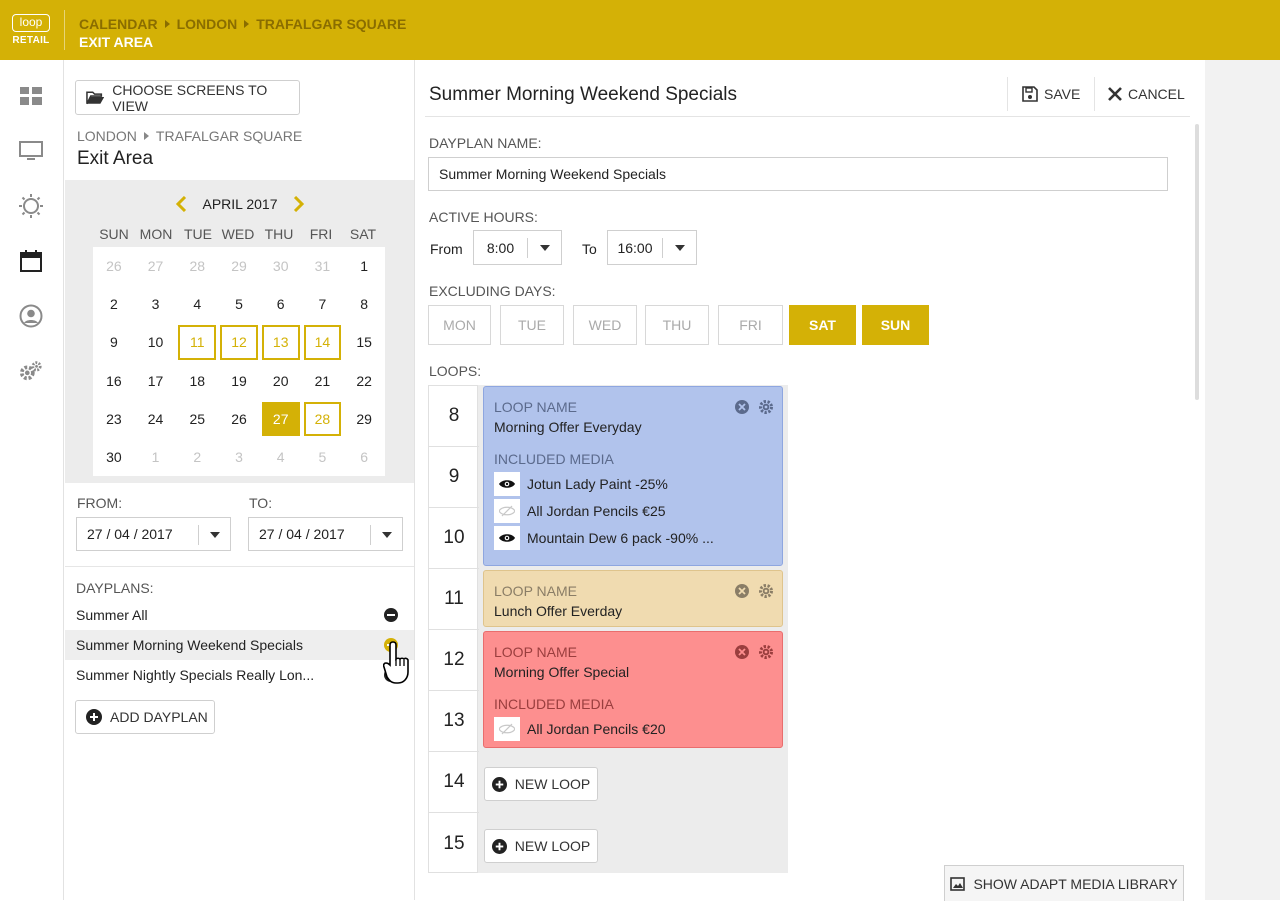 The height and width of the screenshot is (901, 1280). What do you see at coordinates (64, 30) in the screenshot?
I see `topbar-divider` at bounding box center [64, 30].